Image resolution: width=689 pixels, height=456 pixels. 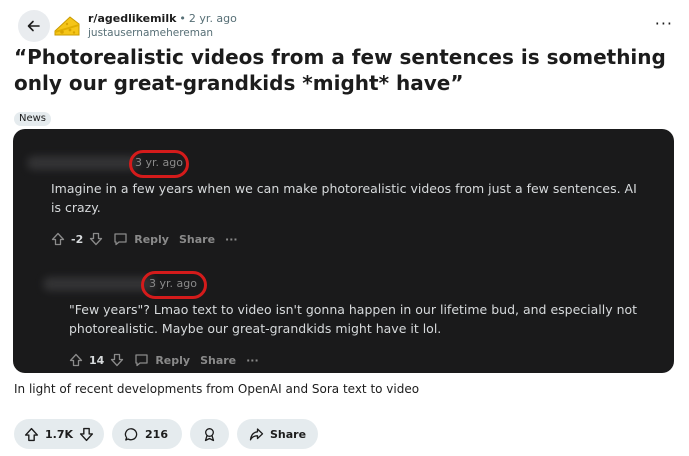 I want to click on post-score: 1.7K, so click(x=59, y=434).